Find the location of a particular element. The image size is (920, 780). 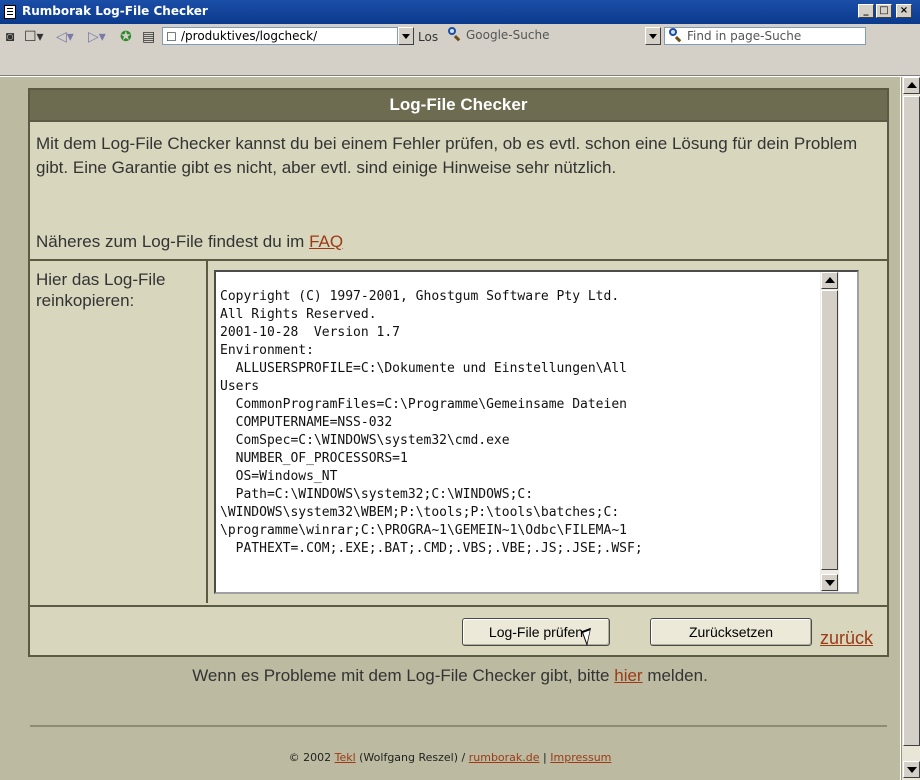

impressum-link: Impressum is located at coordinates (580, 757).